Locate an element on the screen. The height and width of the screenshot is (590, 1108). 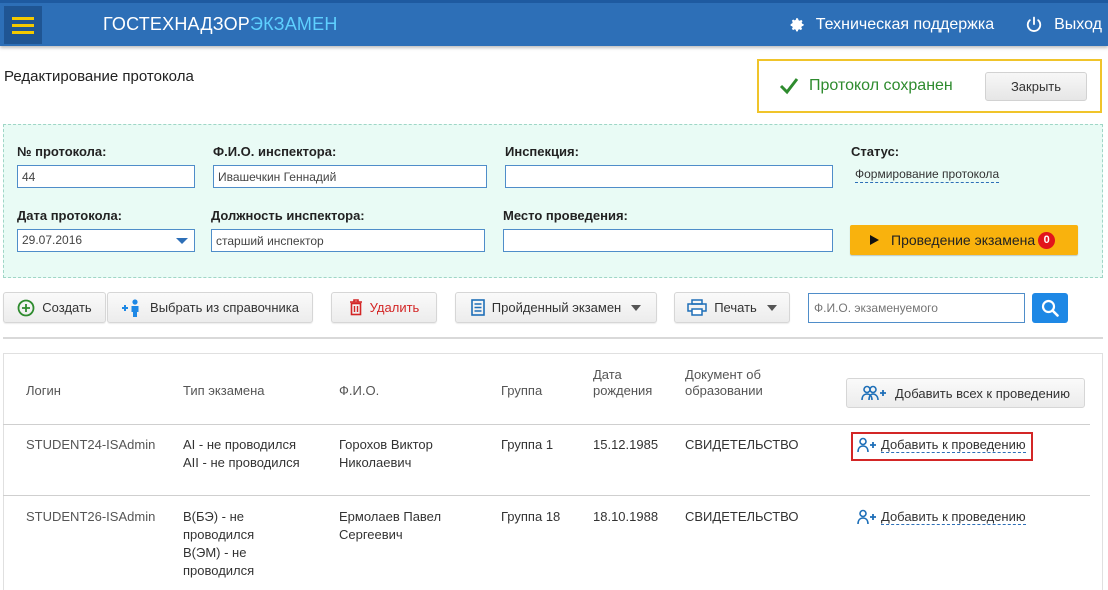
hamburger-icon is located at coordinates (23, 25).